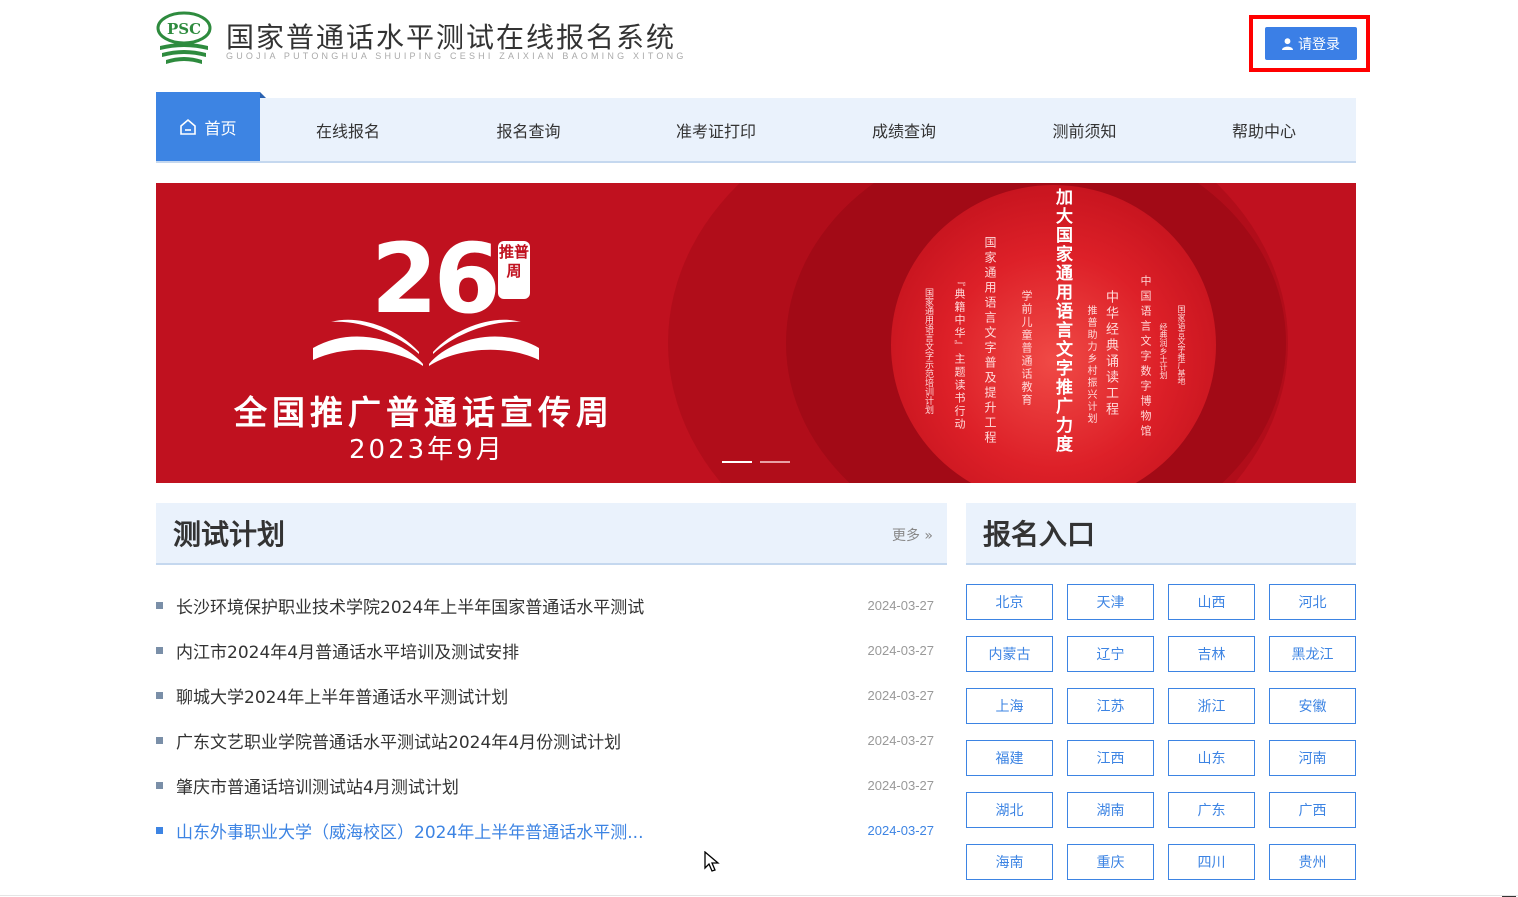 The image size is (1518, 897). What do you see at coordinates (1211, 602) in the screenshot?
I see `region-button: 山西` at bounding box center [1211, 602].